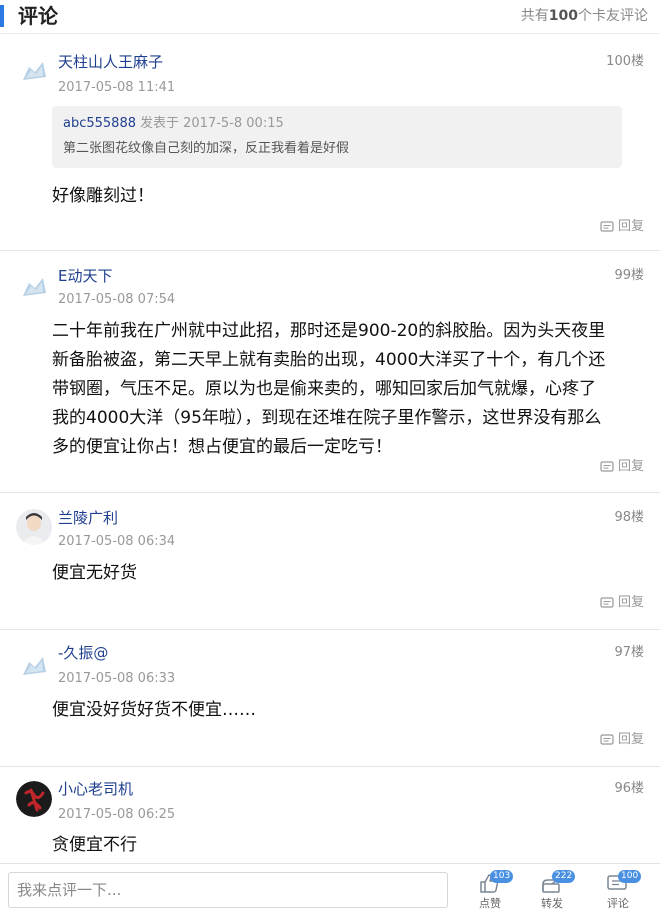  Describe the element at coordinates (619, 890) in the screenshot. I see `comment-button: 100 评论` at that location.